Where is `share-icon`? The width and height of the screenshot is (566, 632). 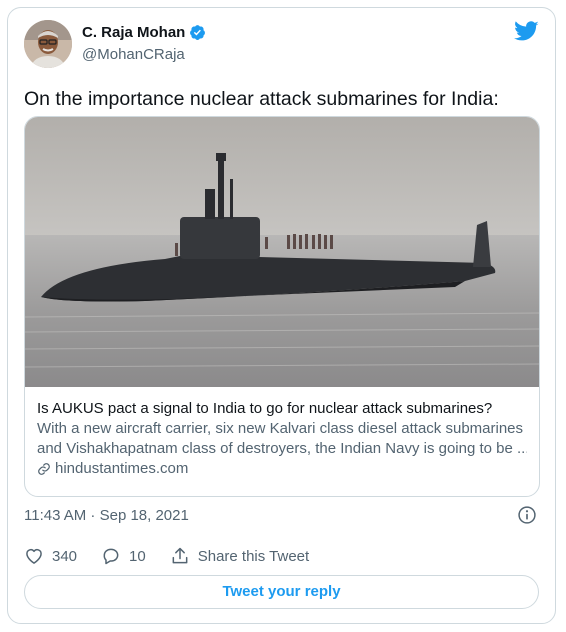 share-icon is located at coordinates (180, 555).